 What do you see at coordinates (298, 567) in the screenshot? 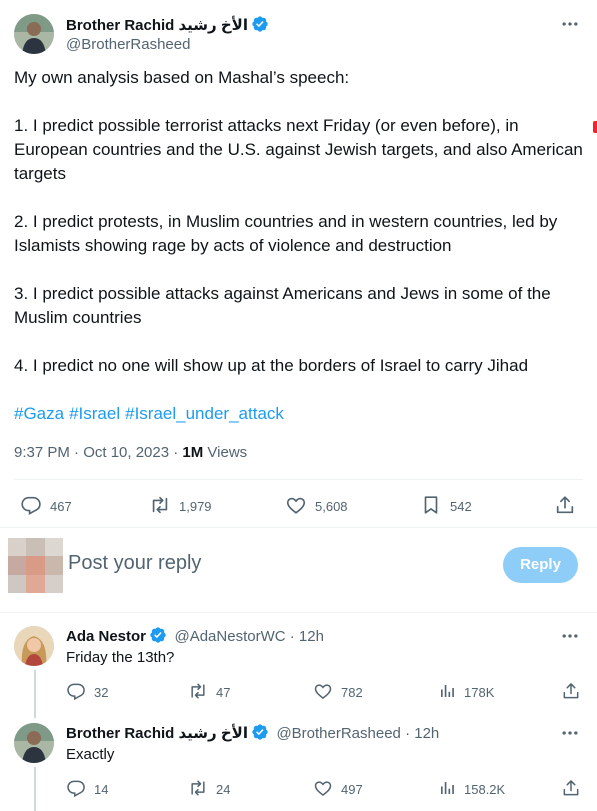
I see `reply-composer: Post your reply Reply` at bounding box center [298, 567].